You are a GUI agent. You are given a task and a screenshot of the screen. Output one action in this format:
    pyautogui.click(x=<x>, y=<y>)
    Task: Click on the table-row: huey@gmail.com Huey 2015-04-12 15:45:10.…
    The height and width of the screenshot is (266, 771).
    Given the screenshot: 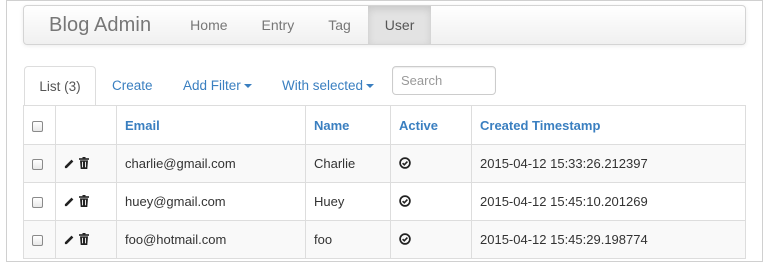 What is the action you would take?
    pyautogui.click(x=384, y=201)
    